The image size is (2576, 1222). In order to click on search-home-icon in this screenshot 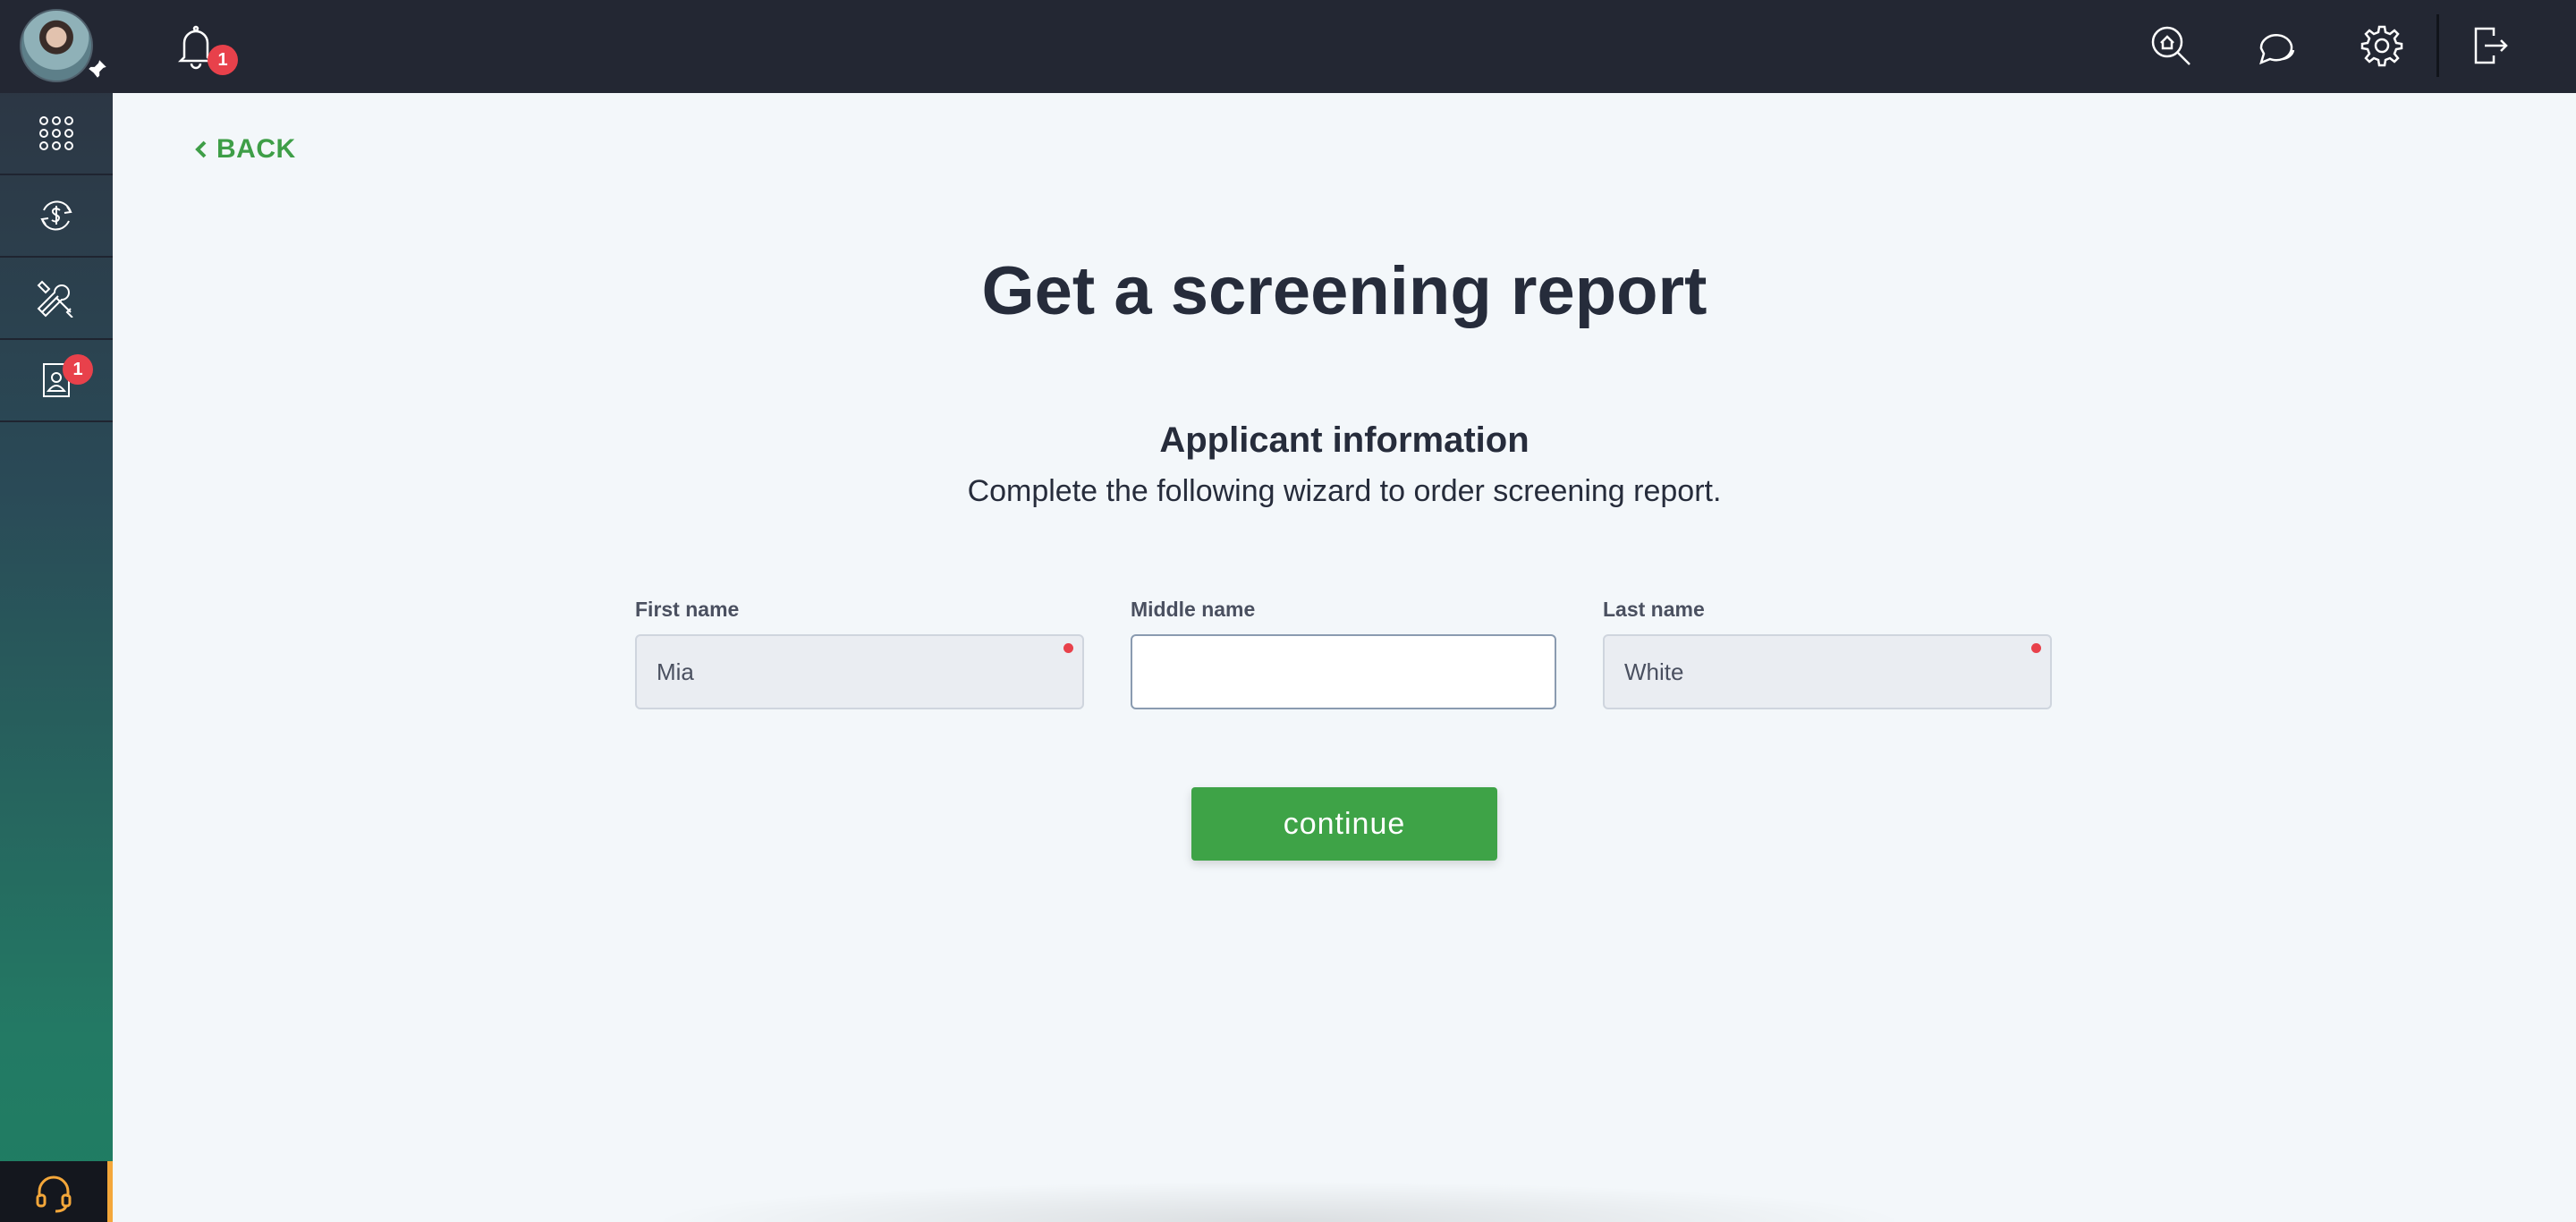, I will do `click(2170, 45)`.